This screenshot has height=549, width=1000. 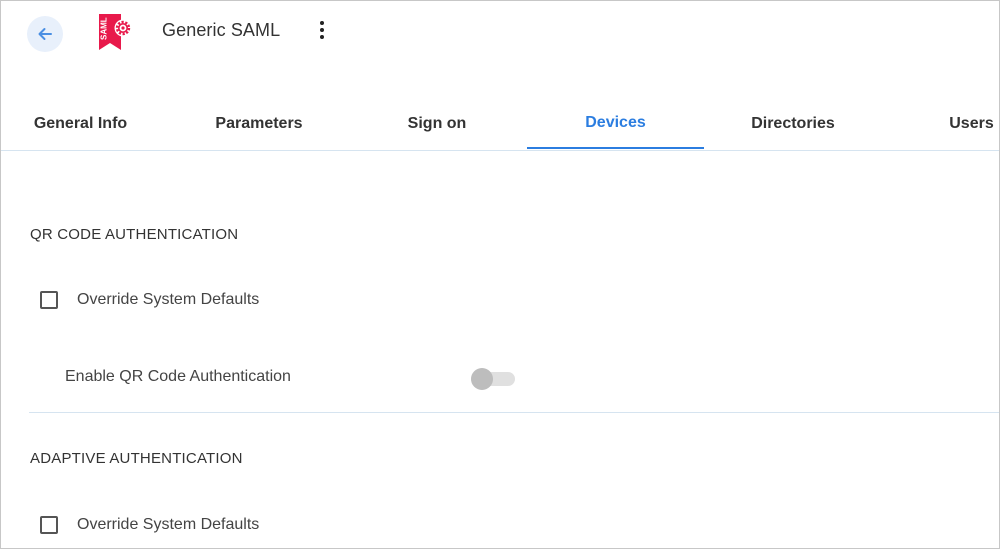 I want to click on arrow-left-icon, so click(x=45, y=34).